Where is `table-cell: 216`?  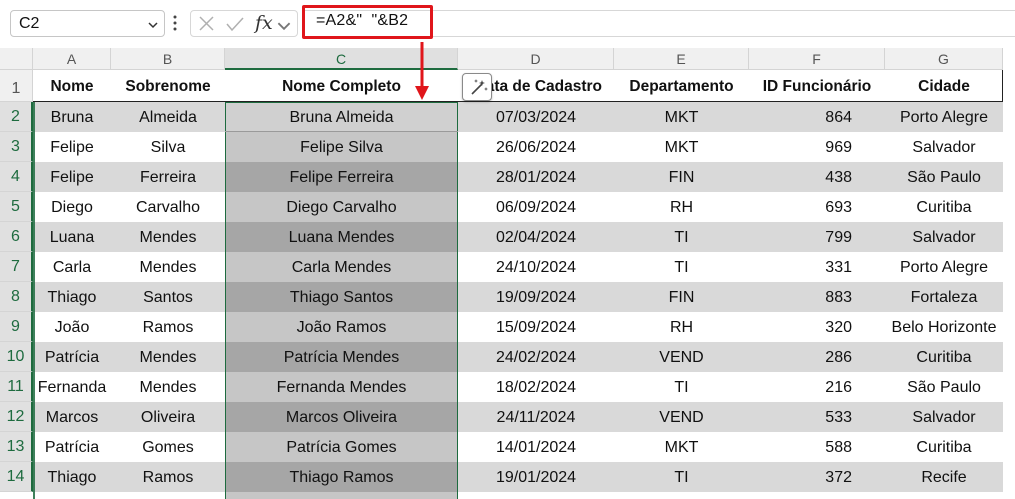
table-cell: 216 is located at coordinates (817, 387).